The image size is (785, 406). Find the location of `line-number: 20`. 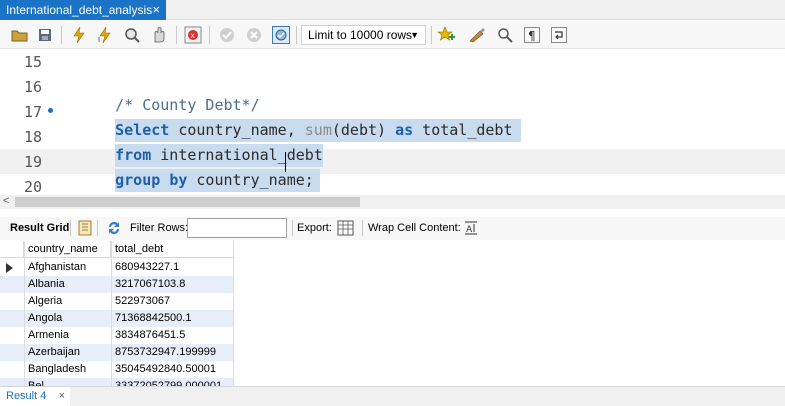

line-number: 20 is located at coordinates (32, 187).